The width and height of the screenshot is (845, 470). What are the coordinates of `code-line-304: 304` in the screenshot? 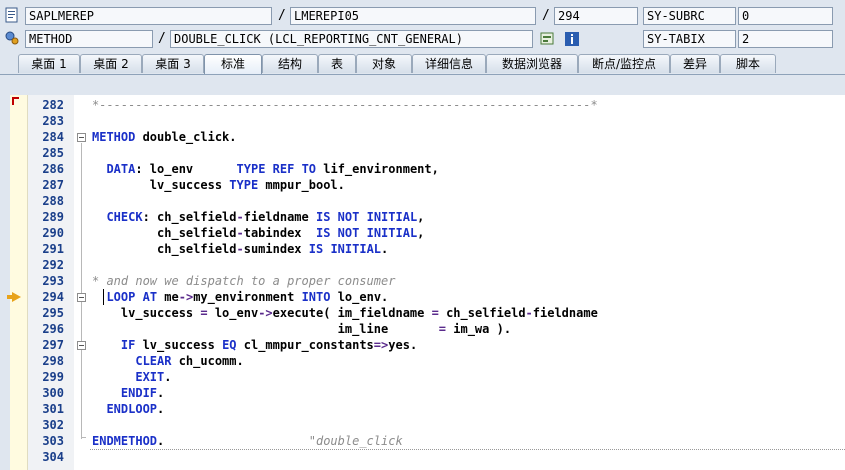 It's located at (427, 457).